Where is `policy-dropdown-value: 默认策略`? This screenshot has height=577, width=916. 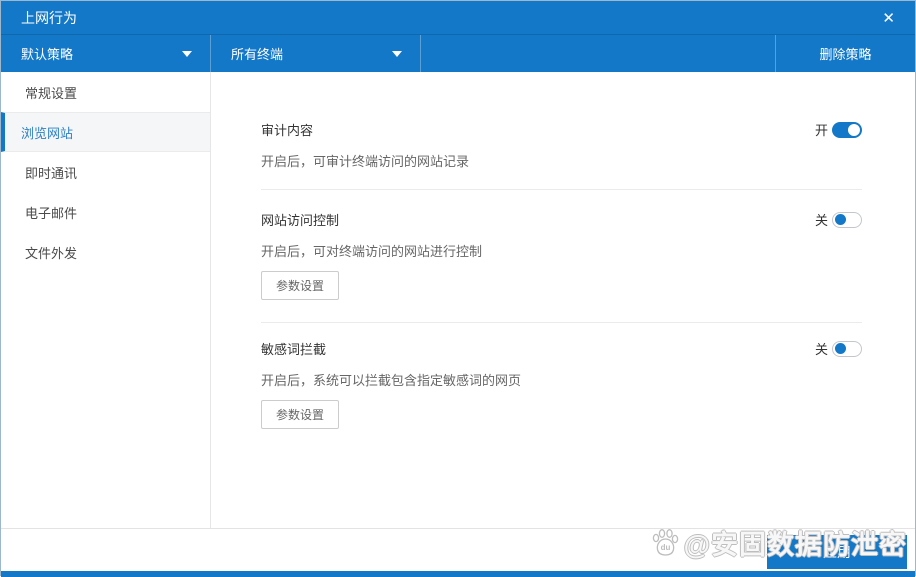
policy-dropdown-value: 默认策略 is located at coordinates (47, 54).